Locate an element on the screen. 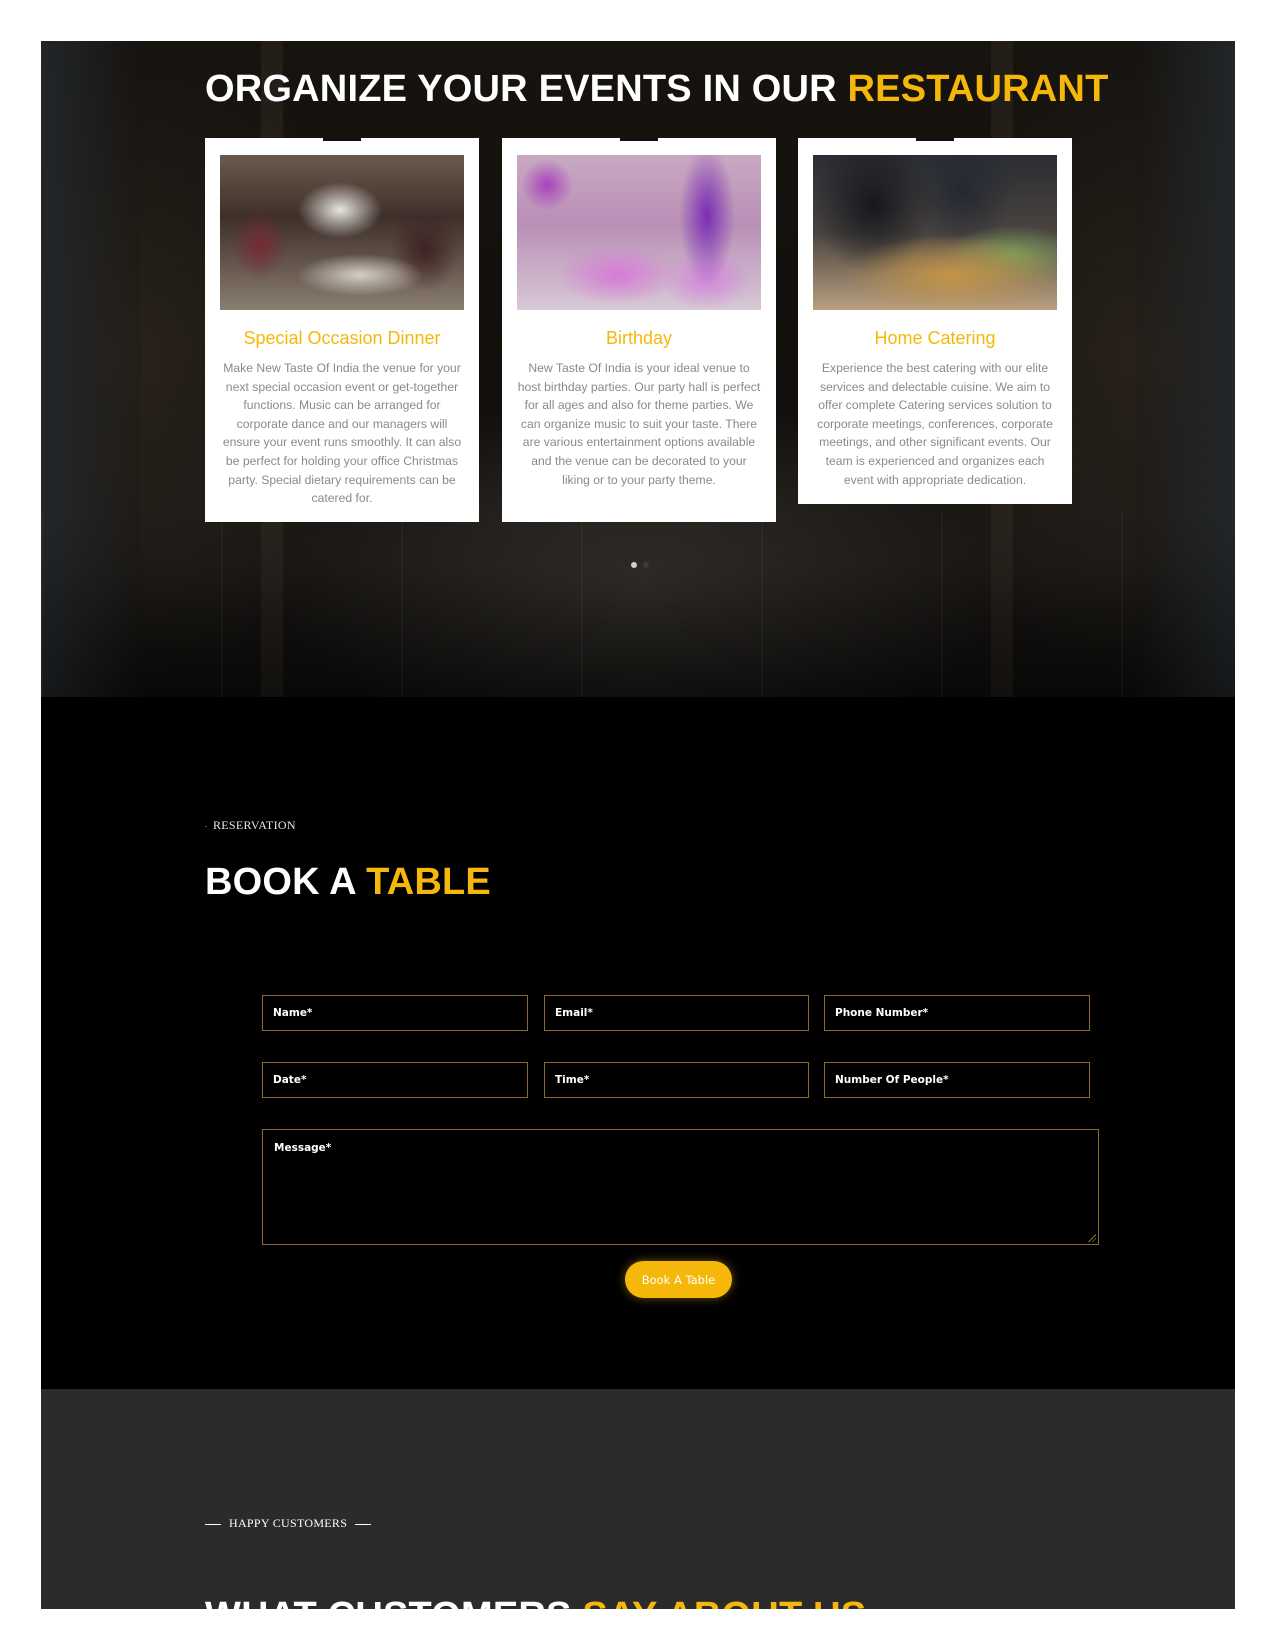  message-textarea is located at coordinates (680, 1187).